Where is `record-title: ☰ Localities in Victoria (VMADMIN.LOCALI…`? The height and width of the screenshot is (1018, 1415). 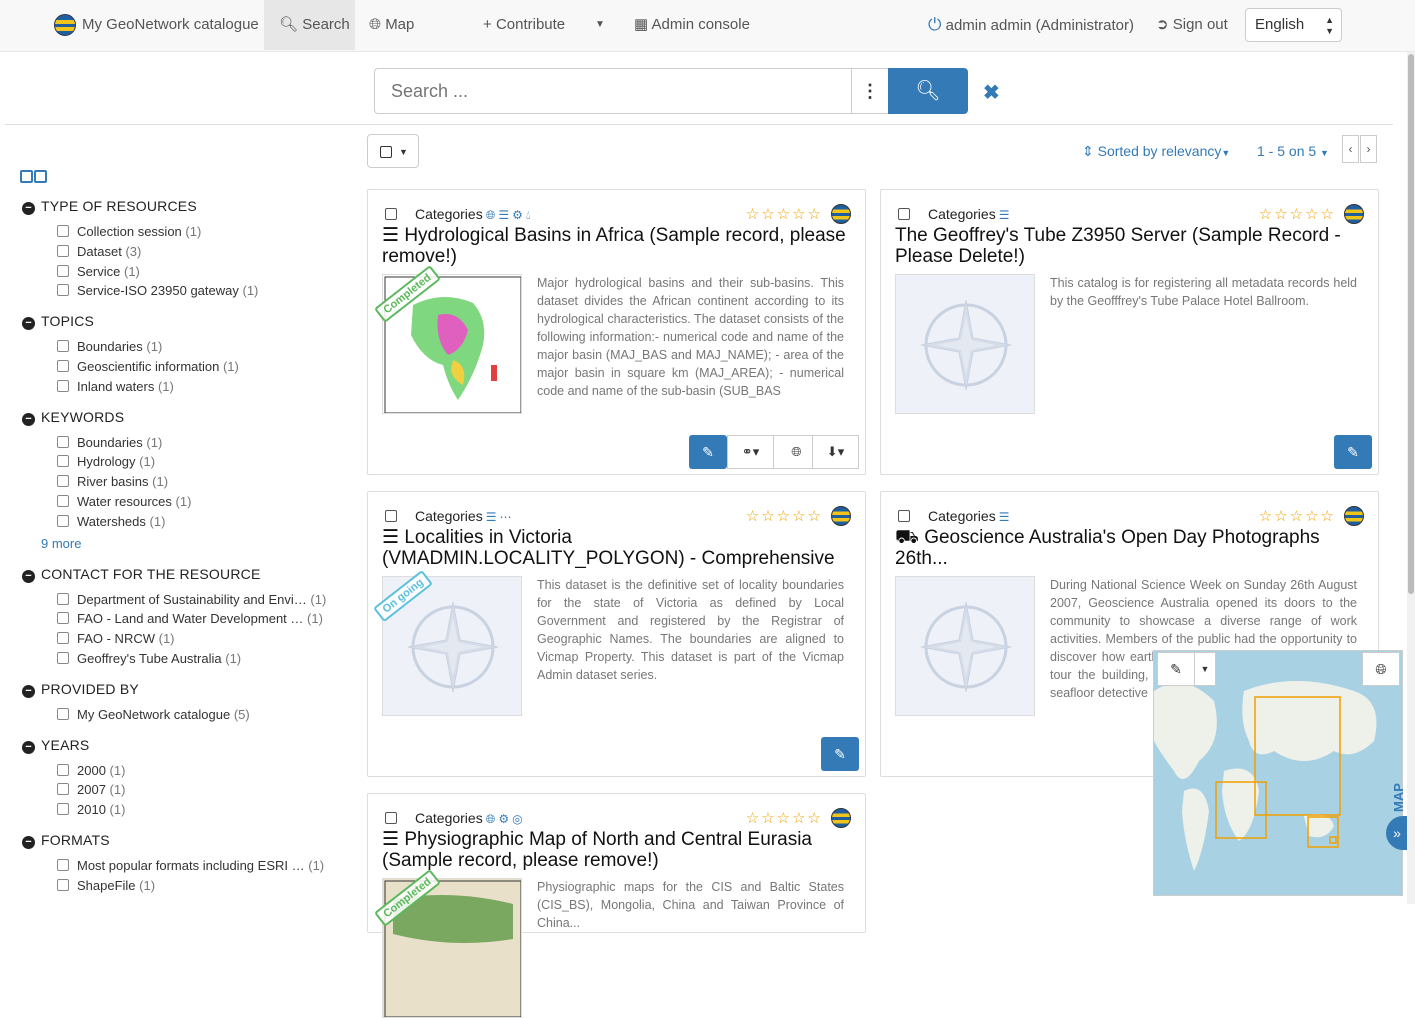 record-title: ☰ Localities in Victoria (VMADMIN.LOCALI… is located at coordinates (617, 549).